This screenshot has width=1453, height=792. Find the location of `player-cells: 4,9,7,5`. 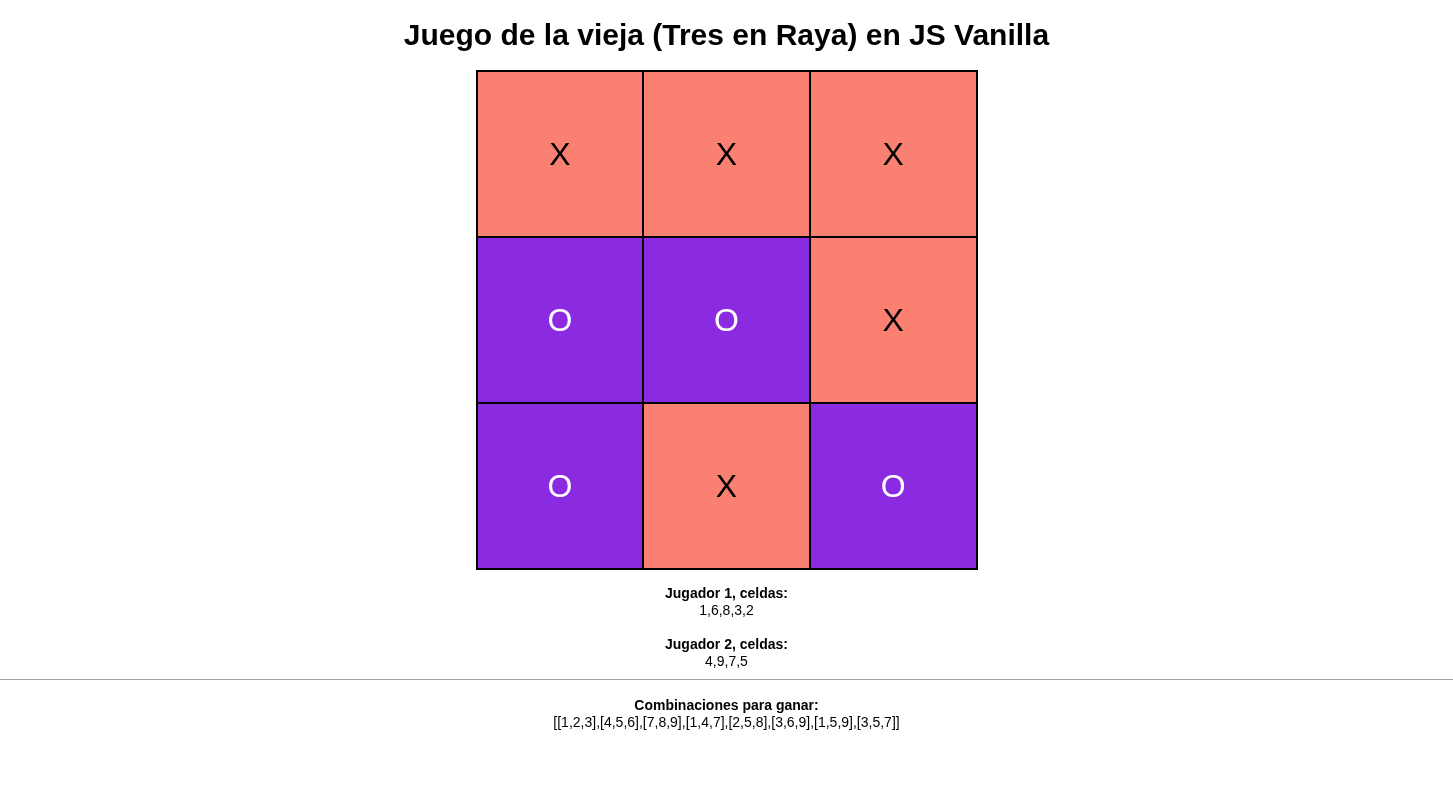

player-cells: 4,9,7,5 is located at coordinates (726, 661).